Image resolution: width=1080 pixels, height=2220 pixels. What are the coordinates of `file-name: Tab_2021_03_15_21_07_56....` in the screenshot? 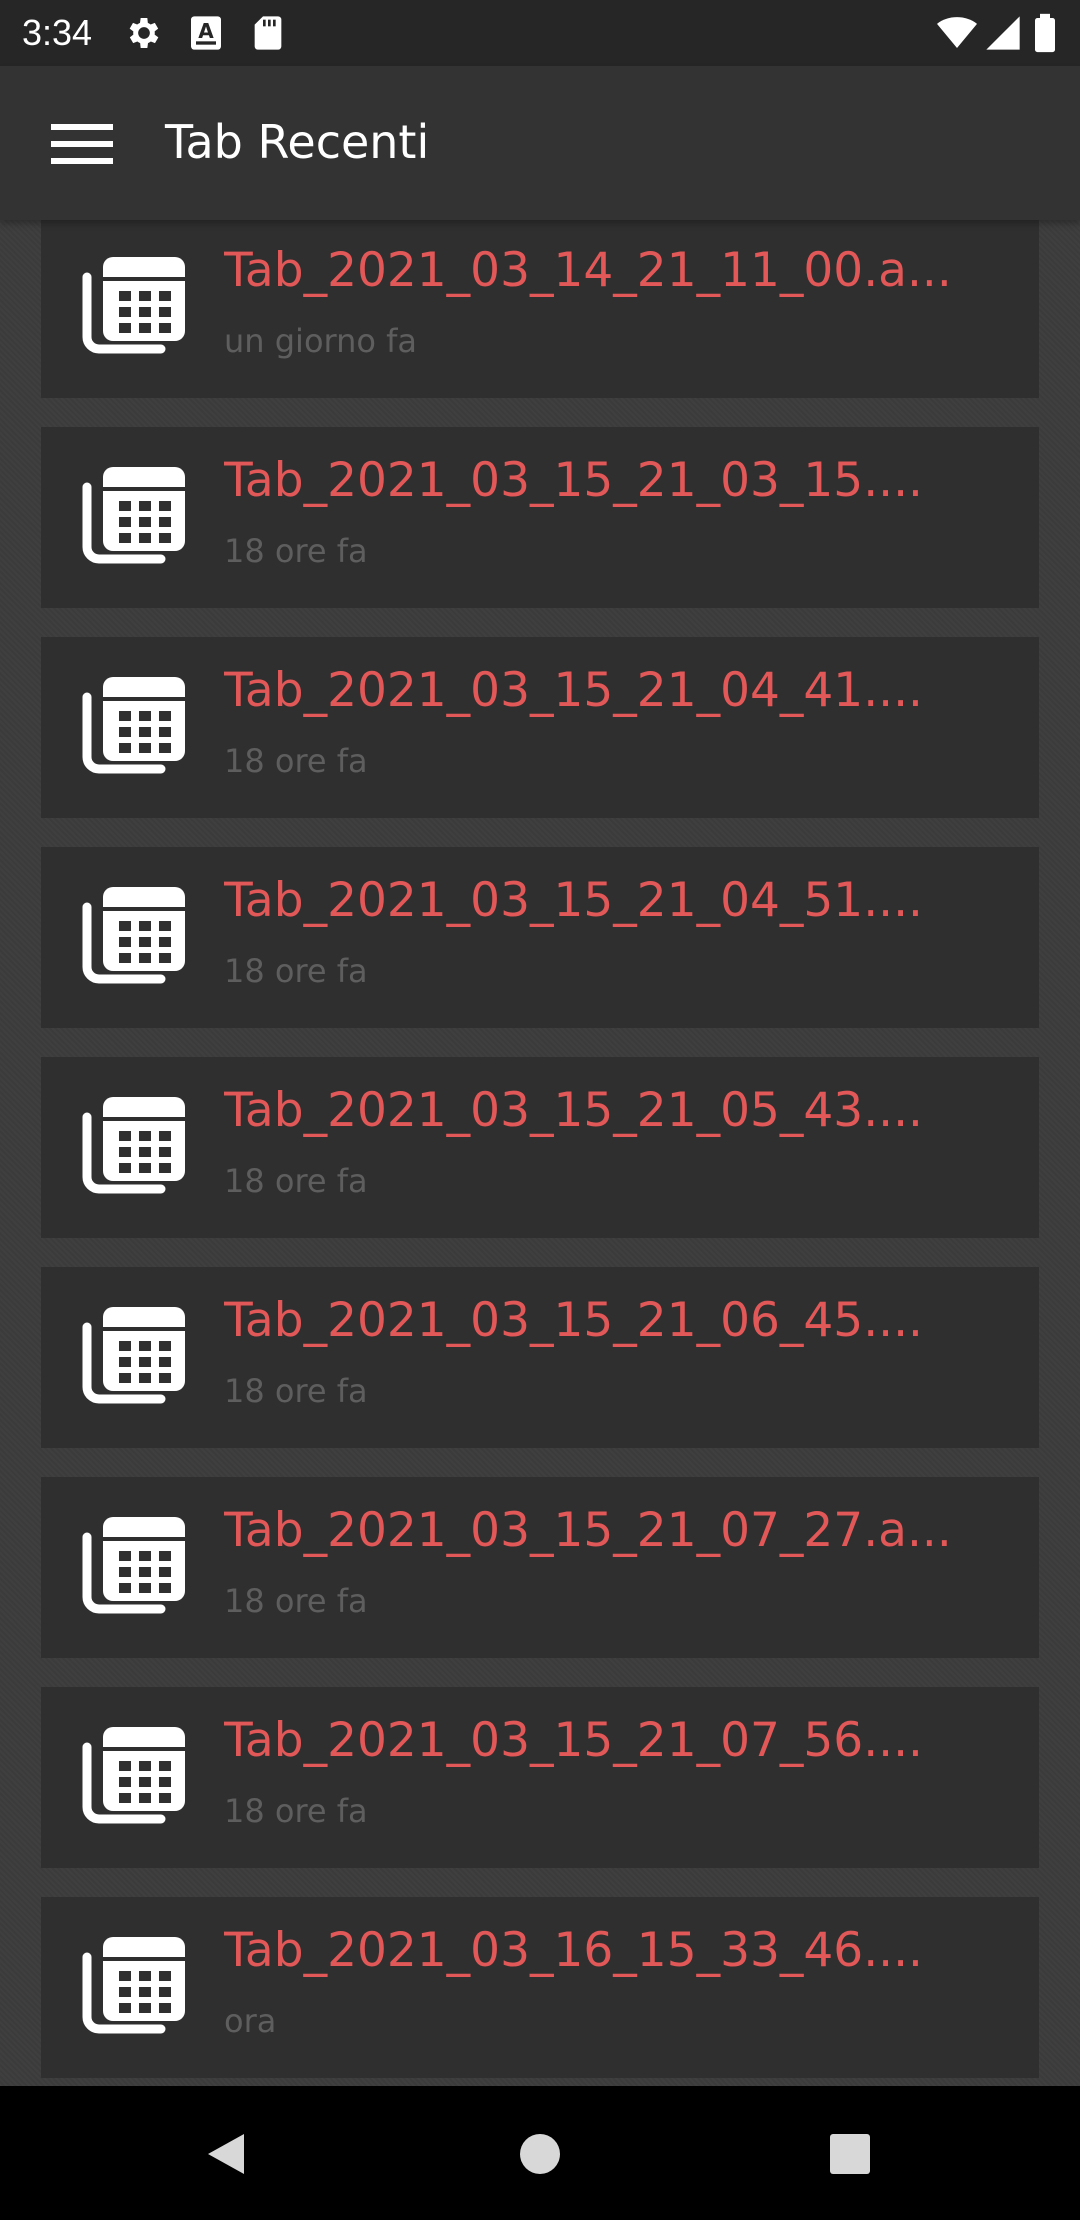 It's located at (573, 1740).